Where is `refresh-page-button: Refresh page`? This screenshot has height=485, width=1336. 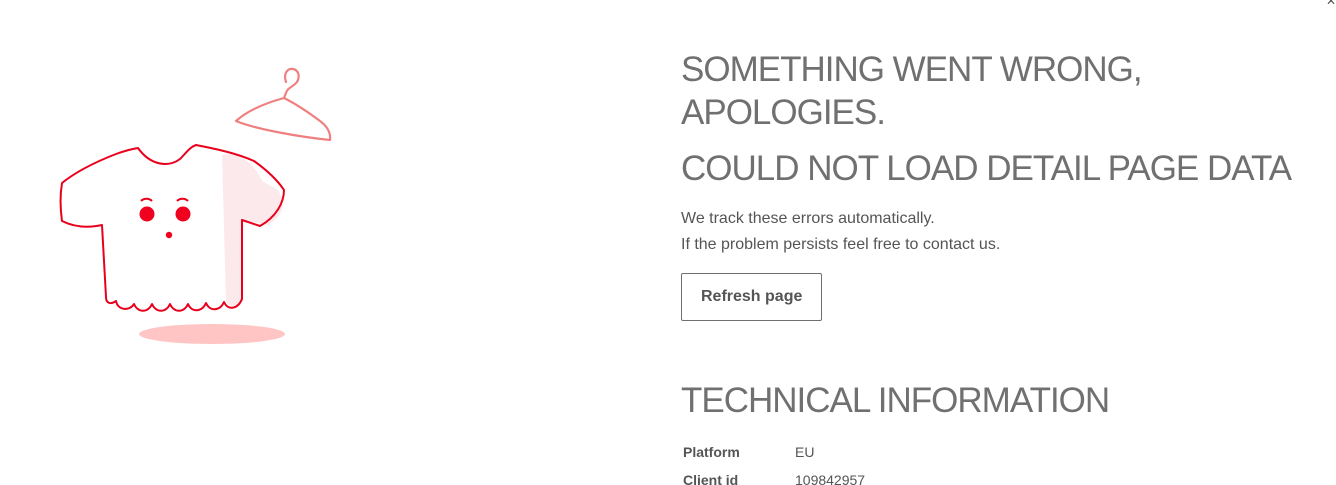 refresh-page-button: Refresh page is located at coordinates (752, 297).